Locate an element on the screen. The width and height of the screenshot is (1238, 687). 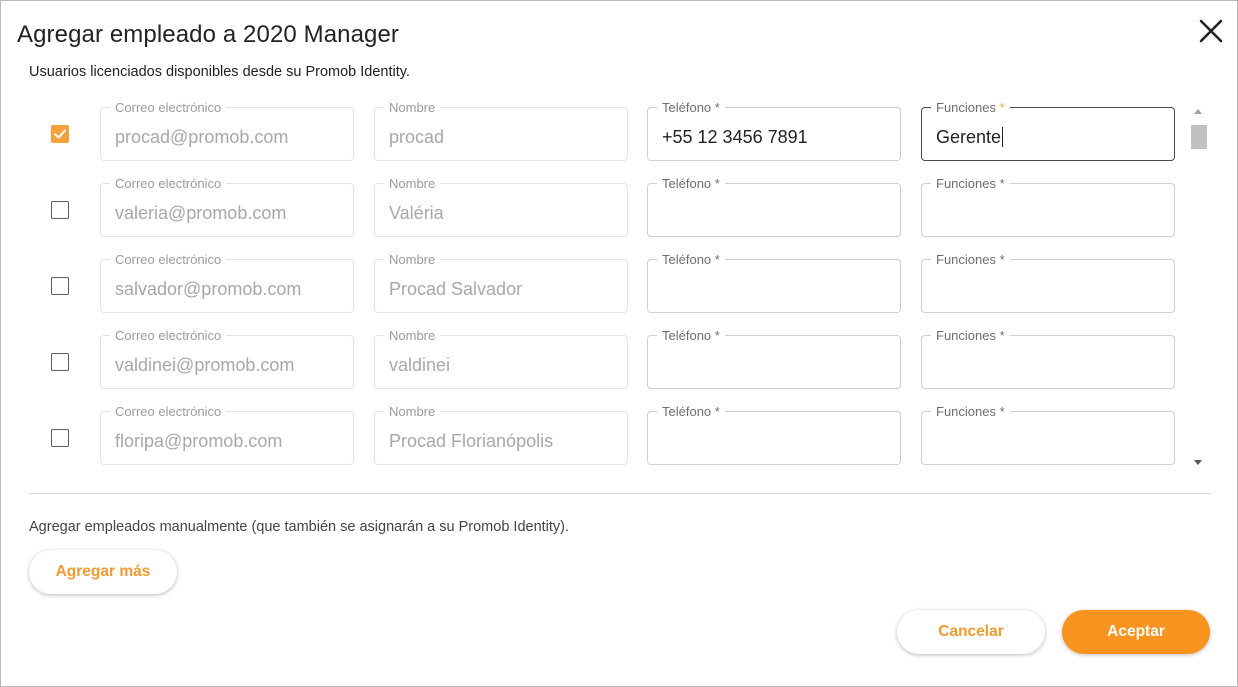
email-field: Correo electrónico floripa@promob.com is located at coordinates (227, 434).